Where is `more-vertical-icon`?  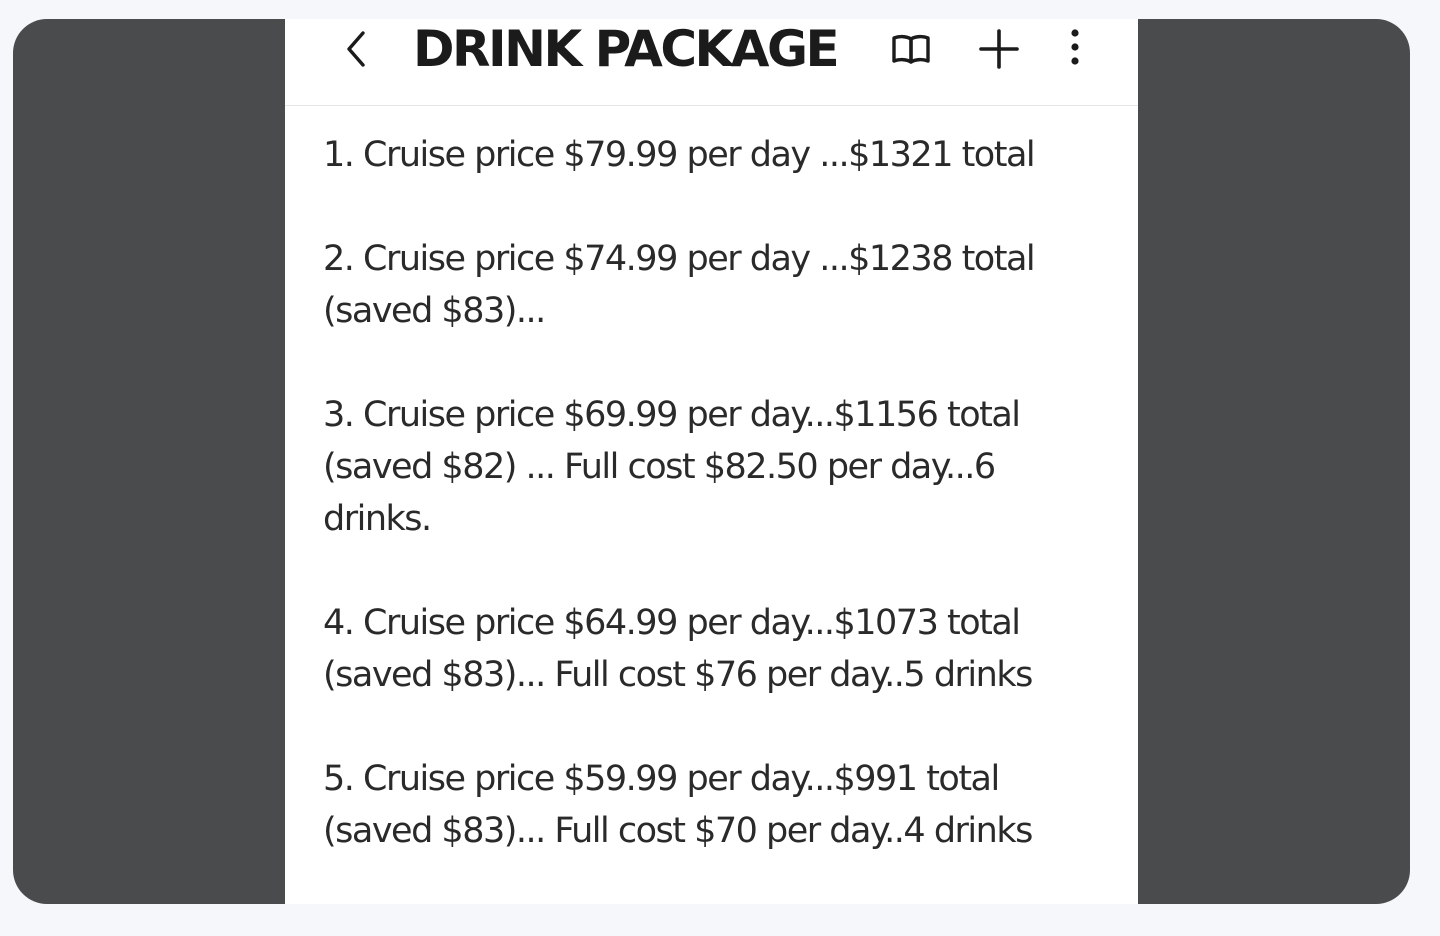
more-vertical-icon is located at coordinates (1075, 47).